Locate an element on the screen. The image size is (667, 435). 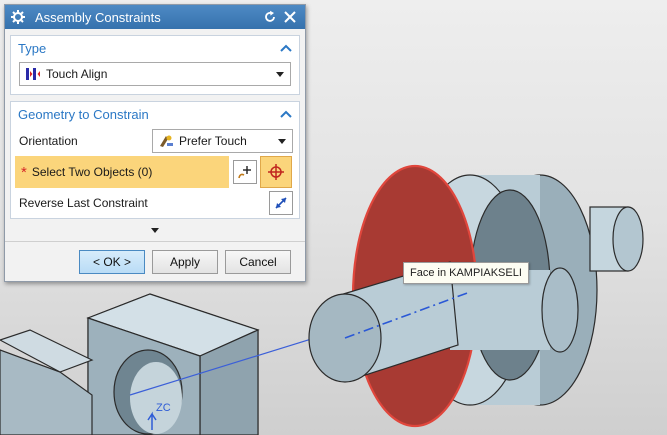
reverse-direction-icon is located at coordinates (281, 203).